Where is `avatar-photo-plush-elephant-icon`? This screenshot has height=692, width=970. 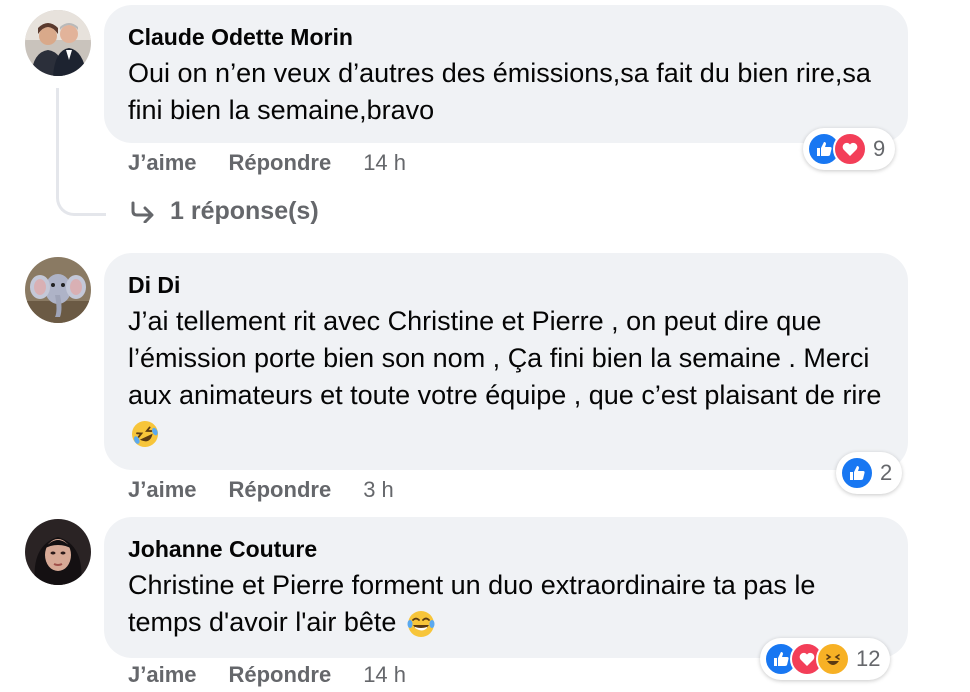 avatar-photo-plush-elephant-icon is located at coordinates (58, 290).